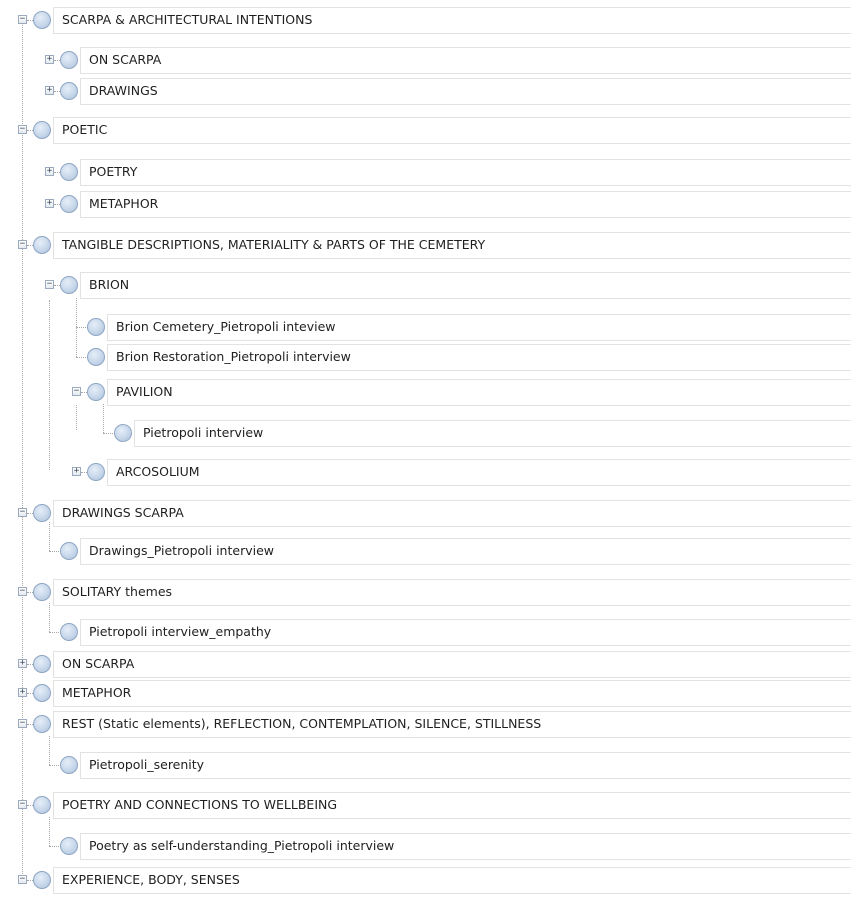 The width and height of the screenshot is (851, 911). I want to click on tree-row: Pietropoli_serenity, so click(425, 758).